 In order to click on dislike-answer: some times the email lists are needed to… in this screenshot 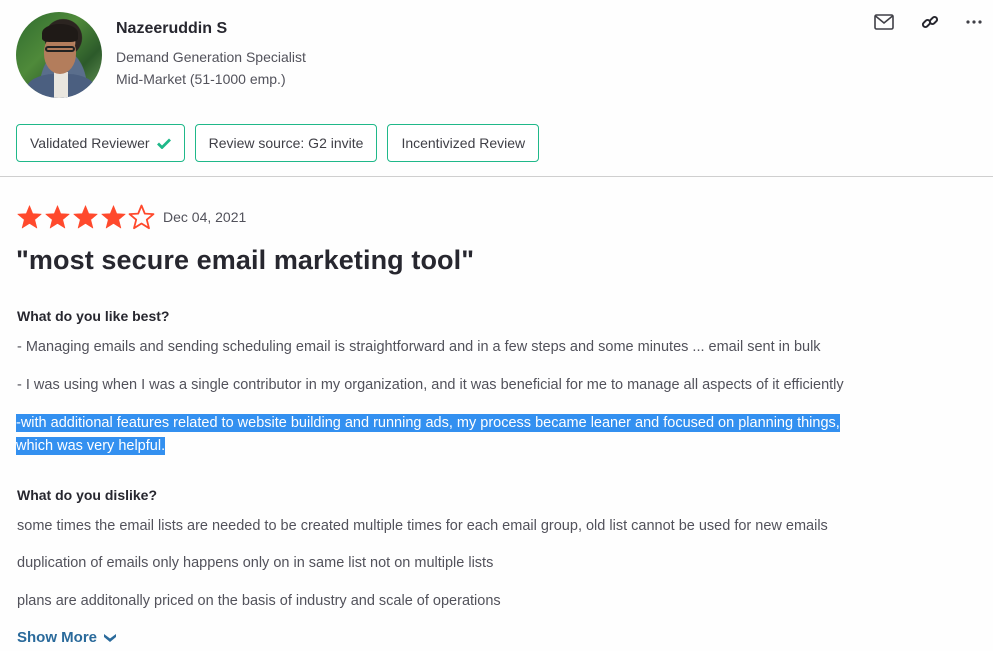, I will do `click(422, 526)`.